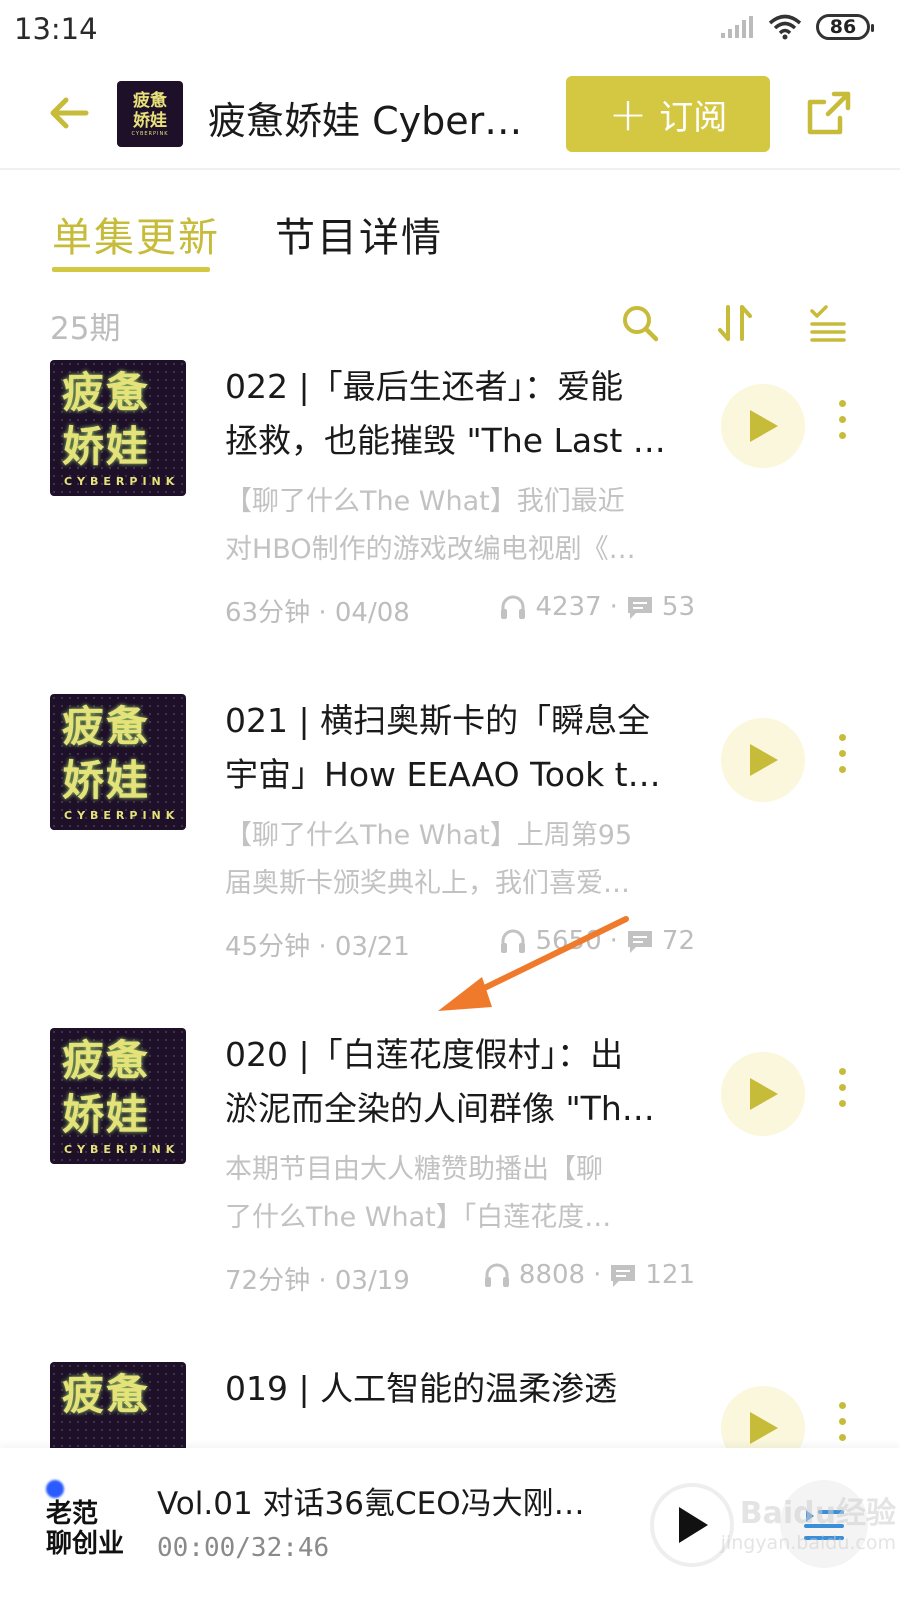 The width and height of the screenshot is (900, 1600). Describe the element at coordinates (533, 963) in the screenshot. I see `annotation-arrow-icon` at that location.